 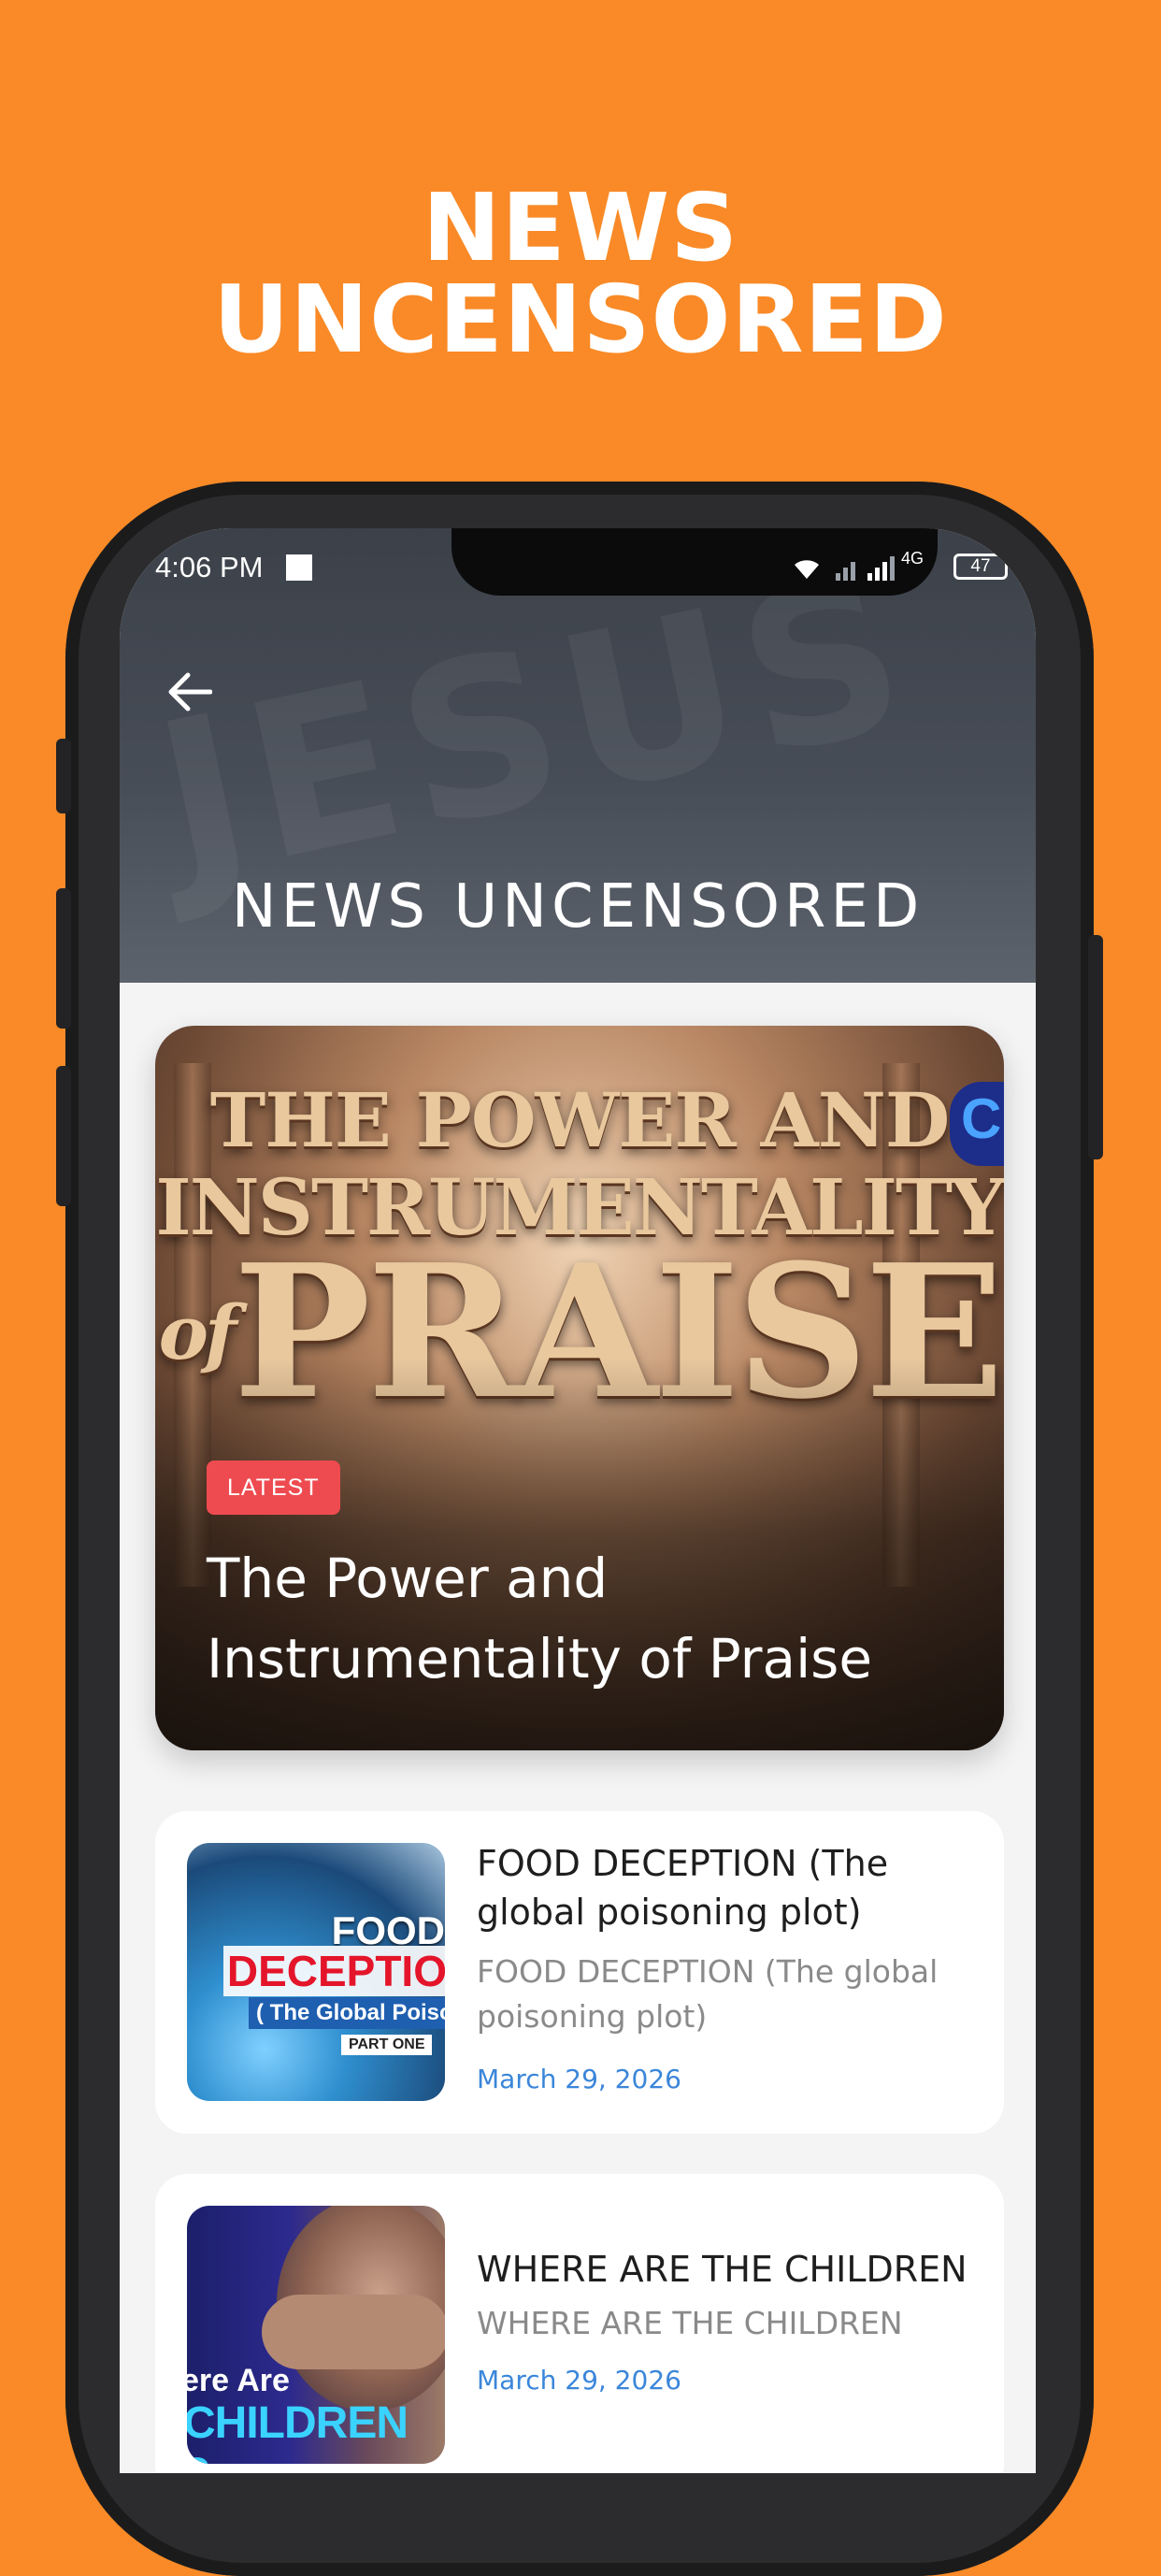 I want to click on wifi-icon, so click(x=807, y=569).